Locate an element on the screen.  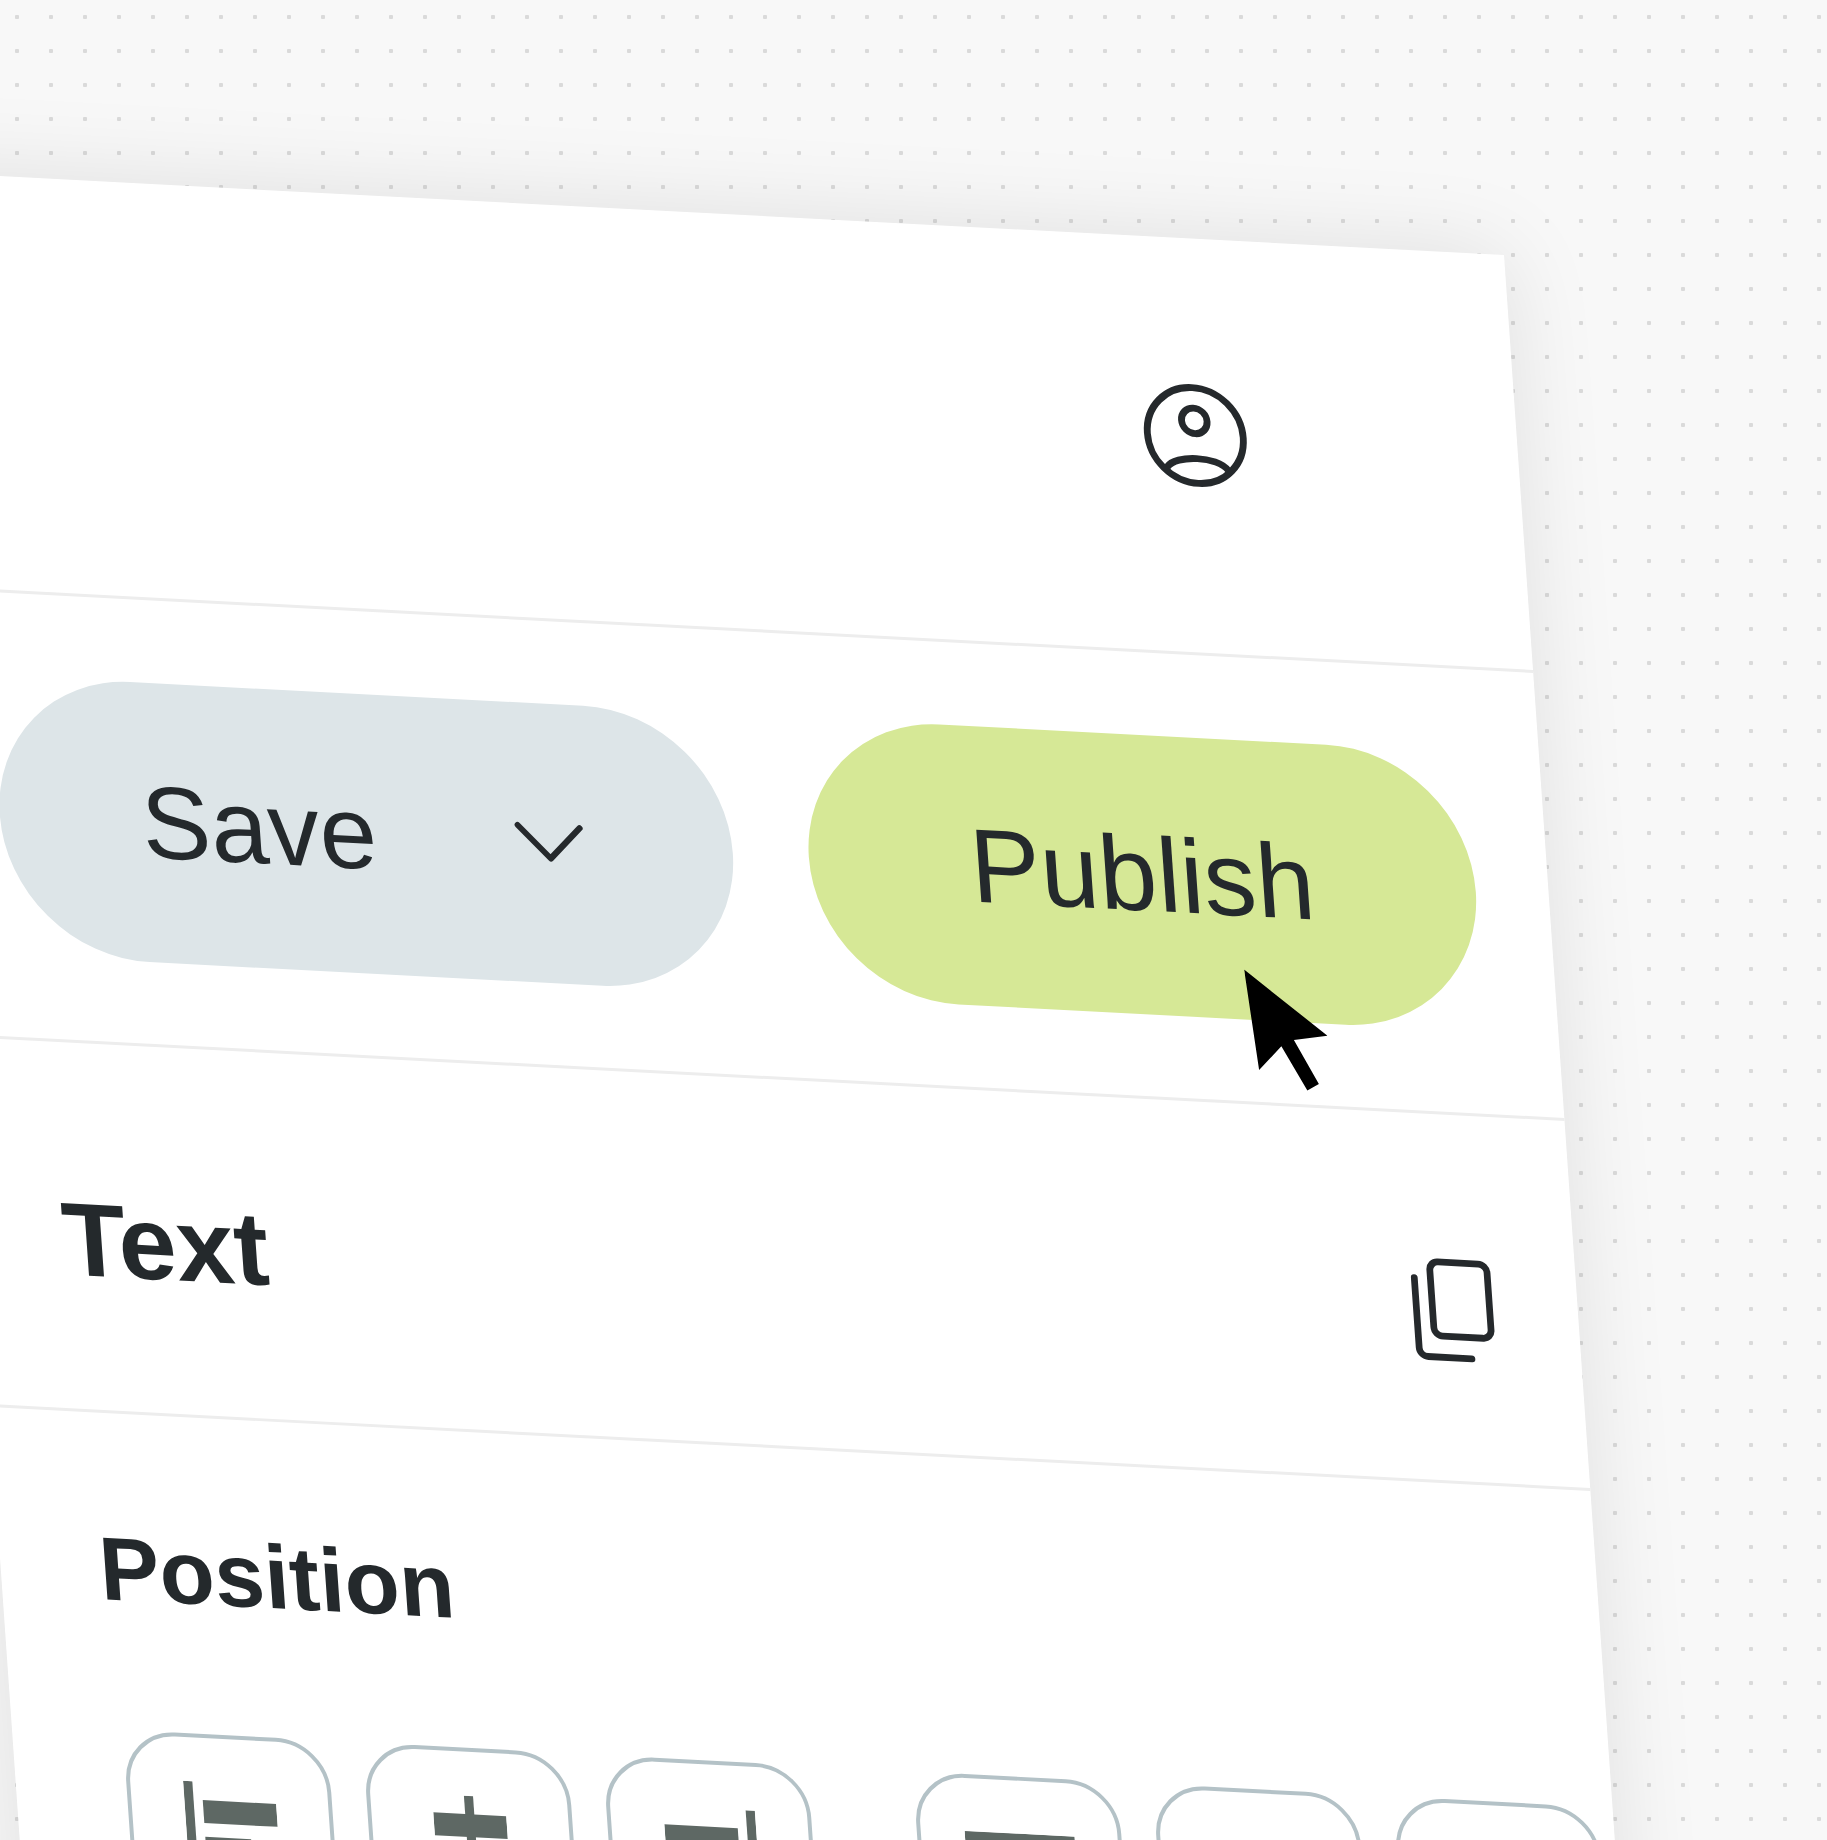
section-title: Text is located at coordinates (165, 1243).